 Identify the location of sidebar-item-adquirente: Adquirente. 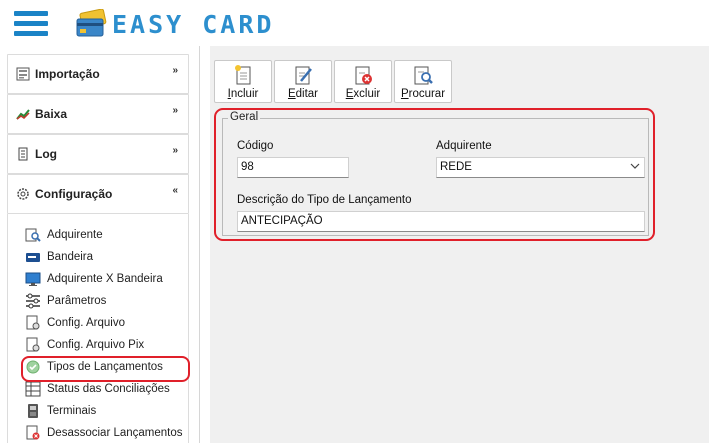
(98, 235).